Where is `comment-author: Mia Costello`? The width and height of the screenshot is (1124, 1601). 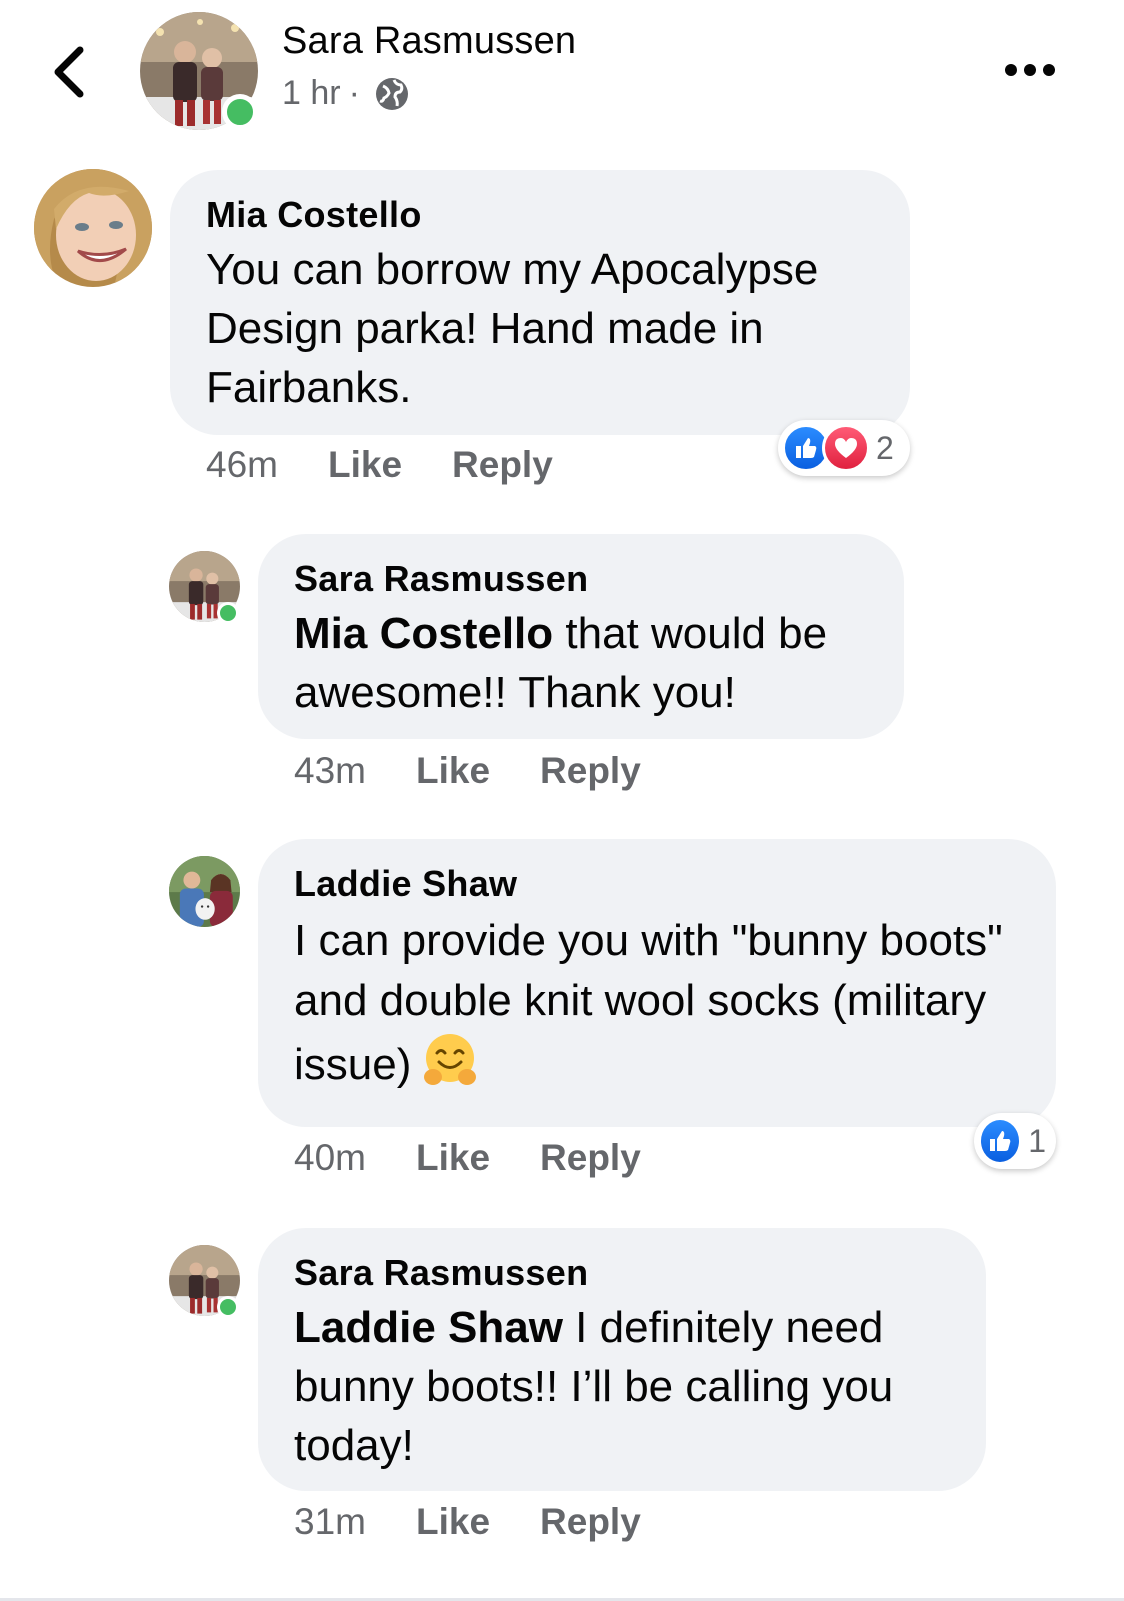
comment-author: Mia Costello is located at coordinates (314, 215).